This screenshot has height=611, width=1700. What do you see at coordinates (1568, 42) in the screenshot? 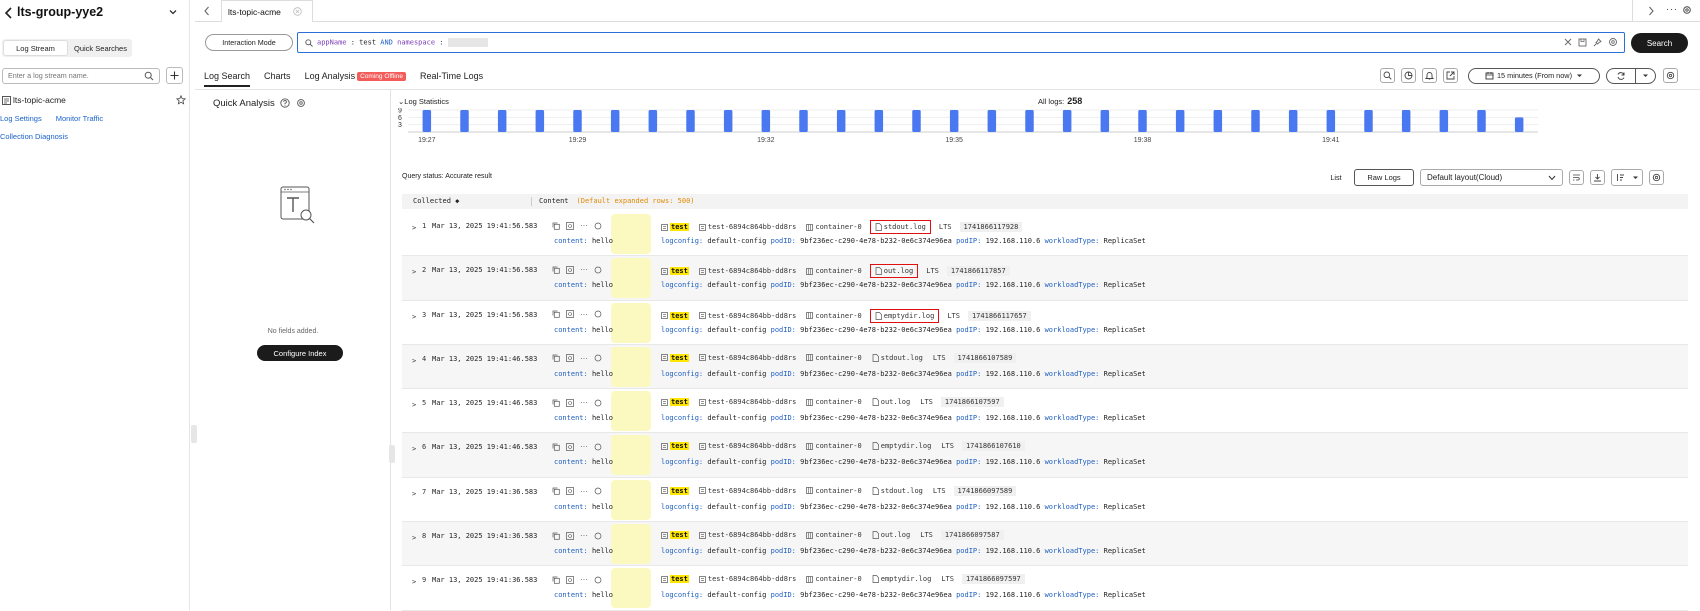
I see `clear-icon` at bounding box center [1568, 42].